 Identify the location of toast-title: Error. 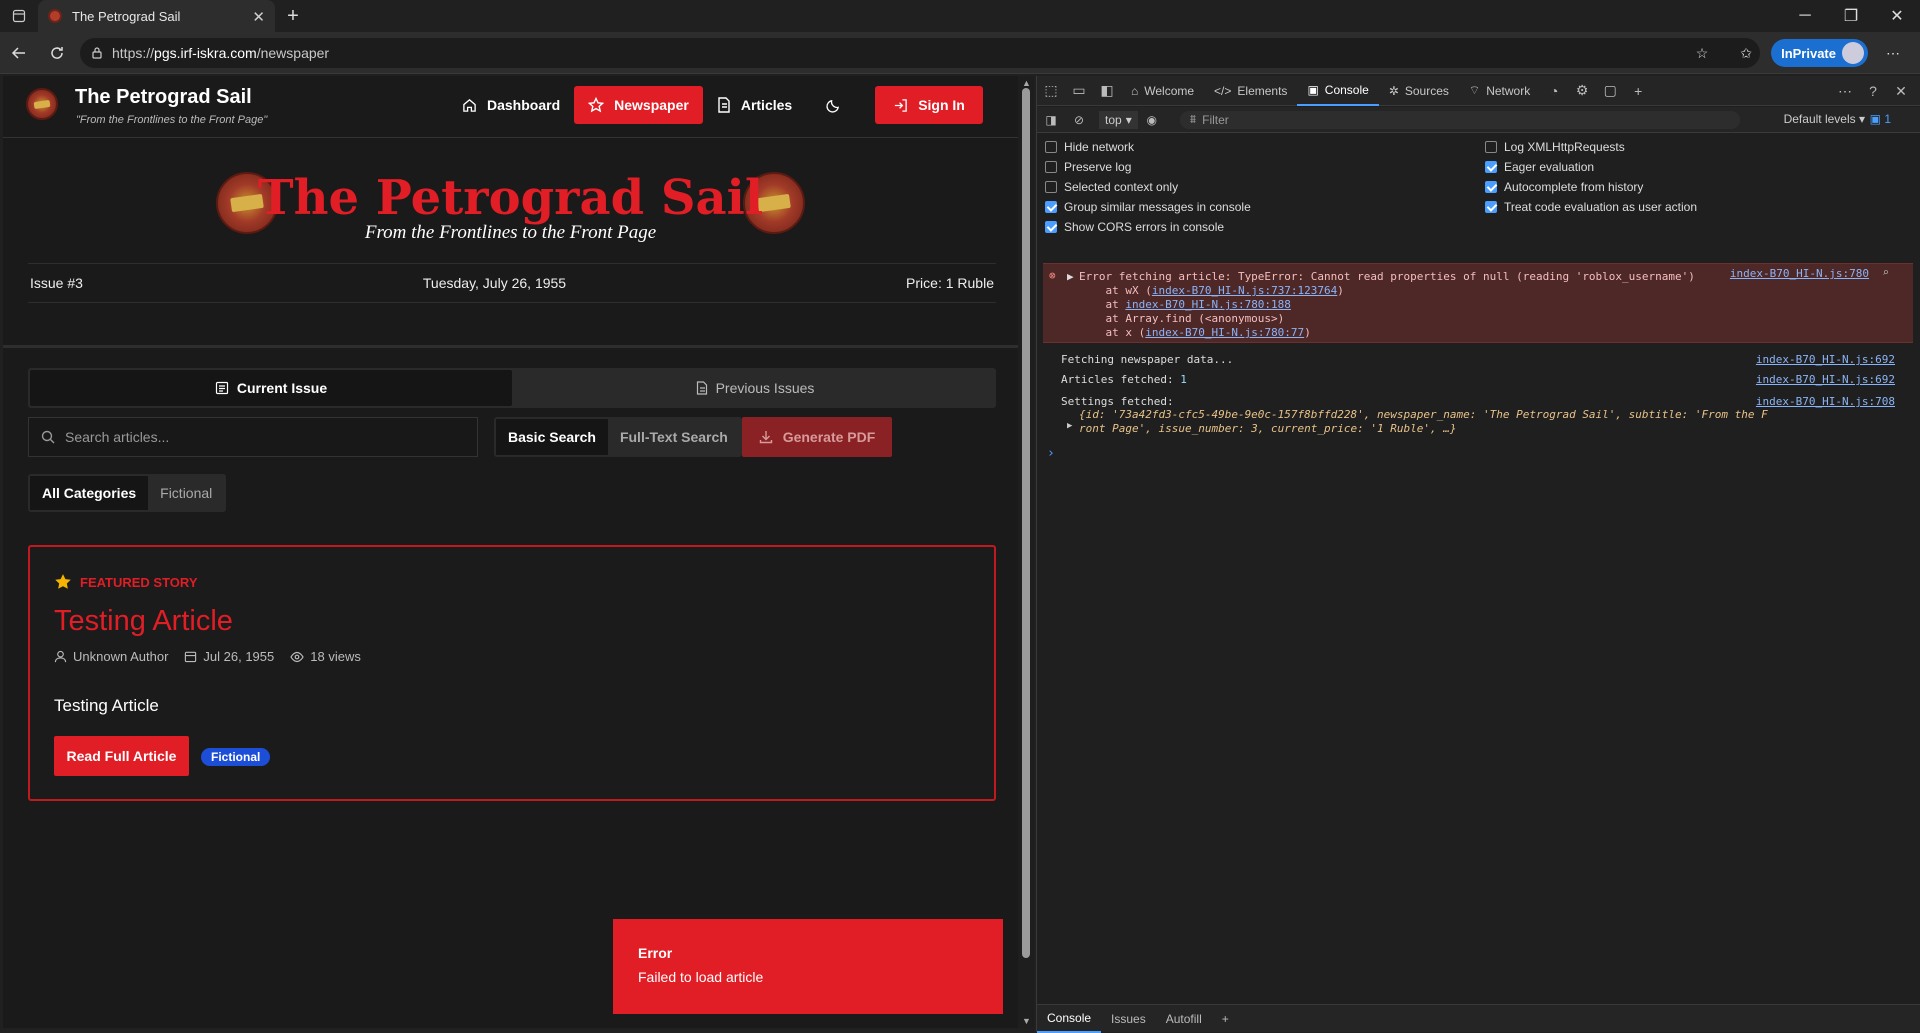
(655, 953).